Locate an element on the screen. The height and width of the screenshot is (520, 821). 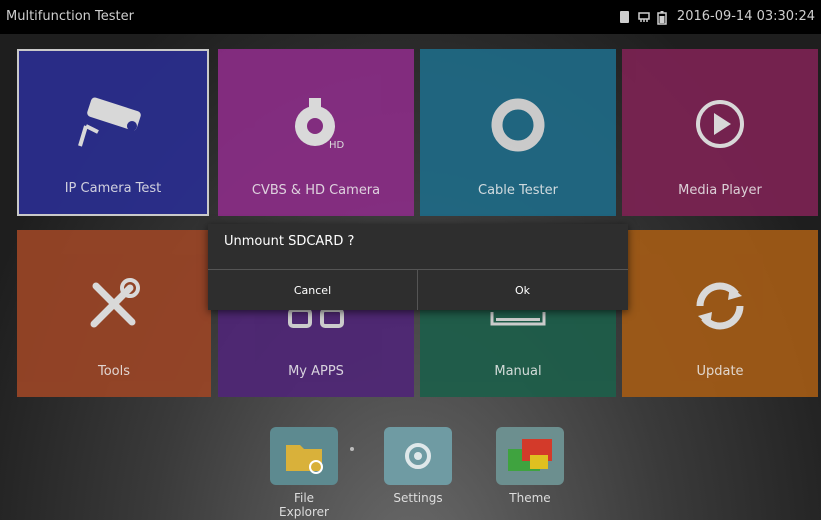
folder-icon is located at coordinates (304, 456).